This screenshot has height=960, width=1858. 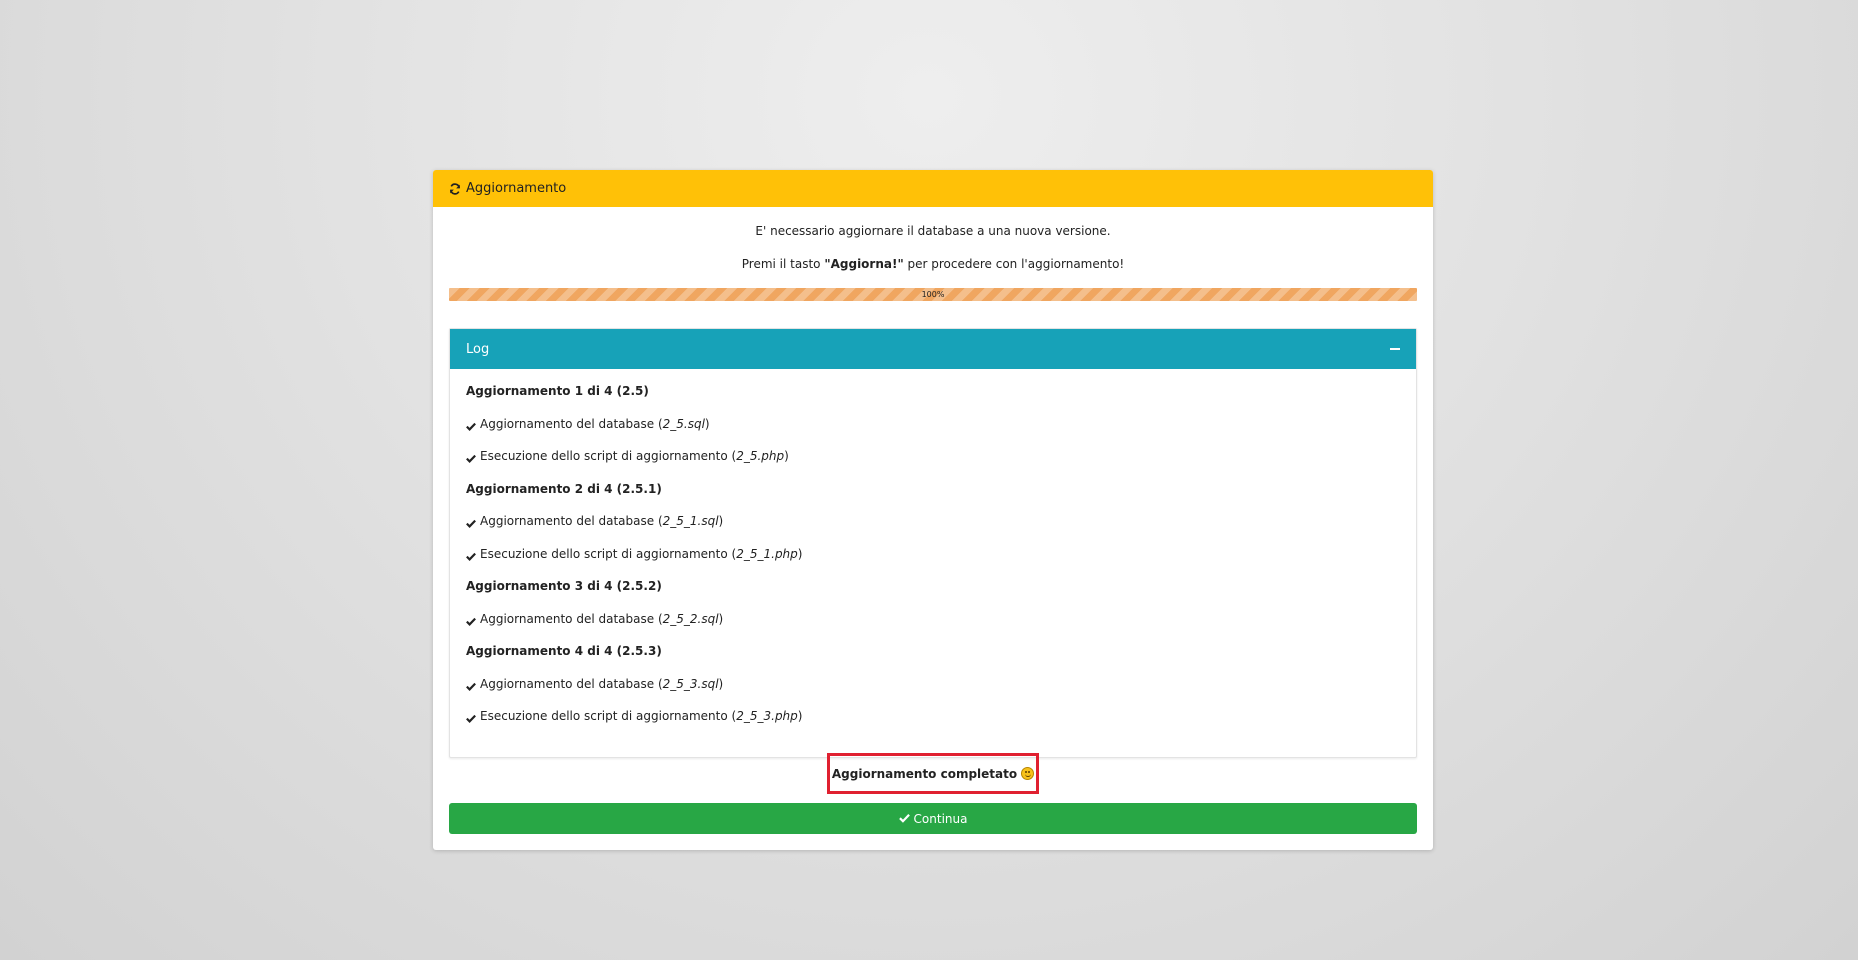 What do you see at coordinates (564, 651) in the screenshot?
I see `log-section-title: Aggiornamento 4 di 4 (2.5.3)` at bounding box center [564, 651].